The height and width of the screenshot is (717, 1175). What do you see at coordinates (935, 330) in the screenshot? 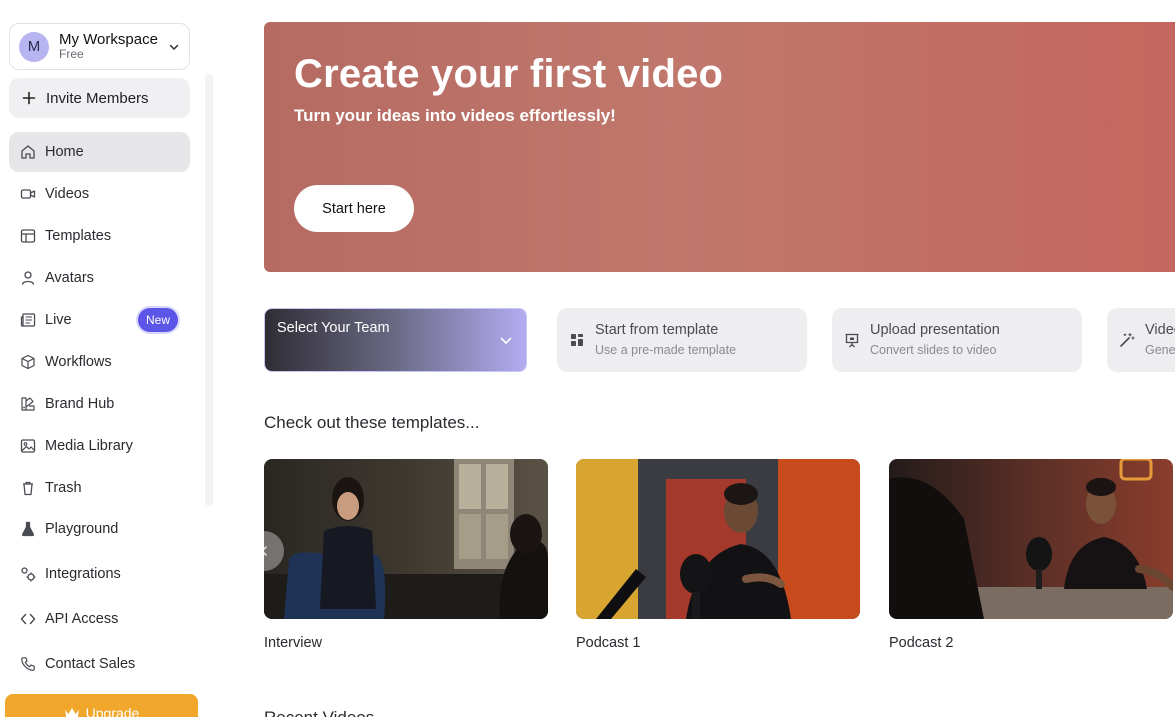
I see `action-title: Upload presentation` at bounding box center [935, 330].